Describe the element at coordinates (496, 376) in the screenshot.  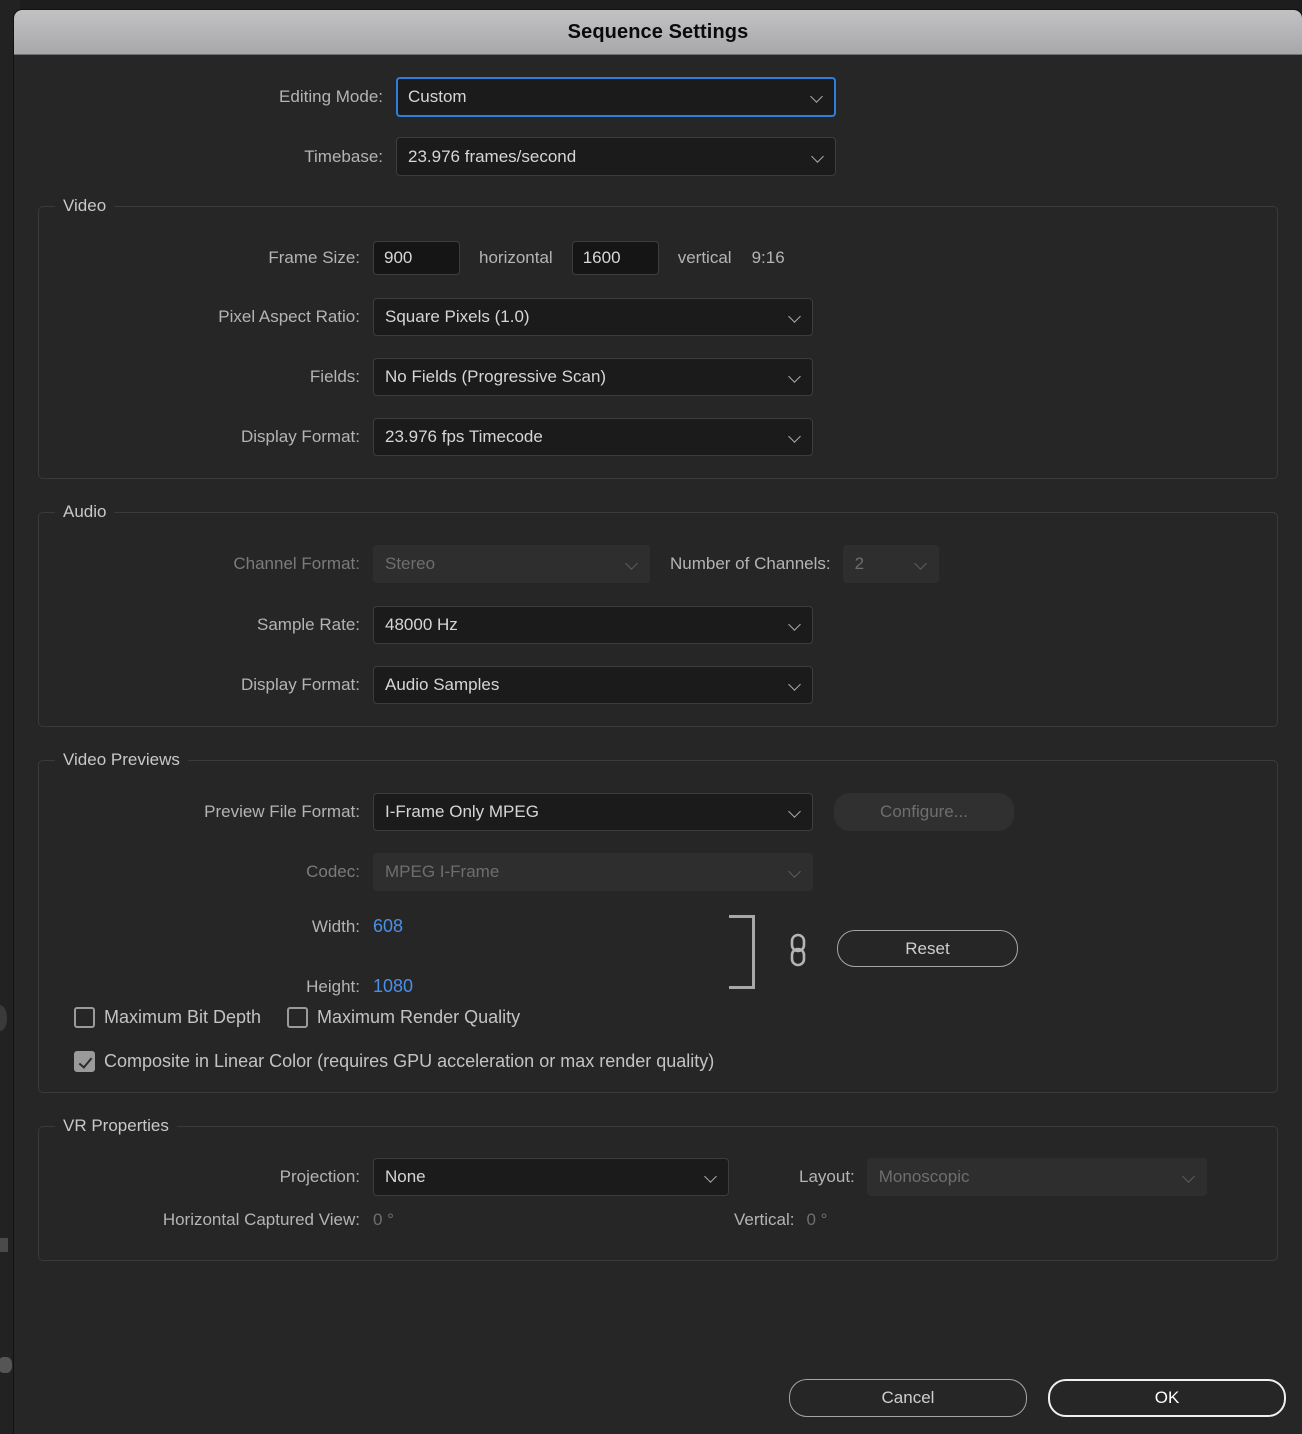
I see `fields-value: No Fields (Progressive Scan)` at that location.